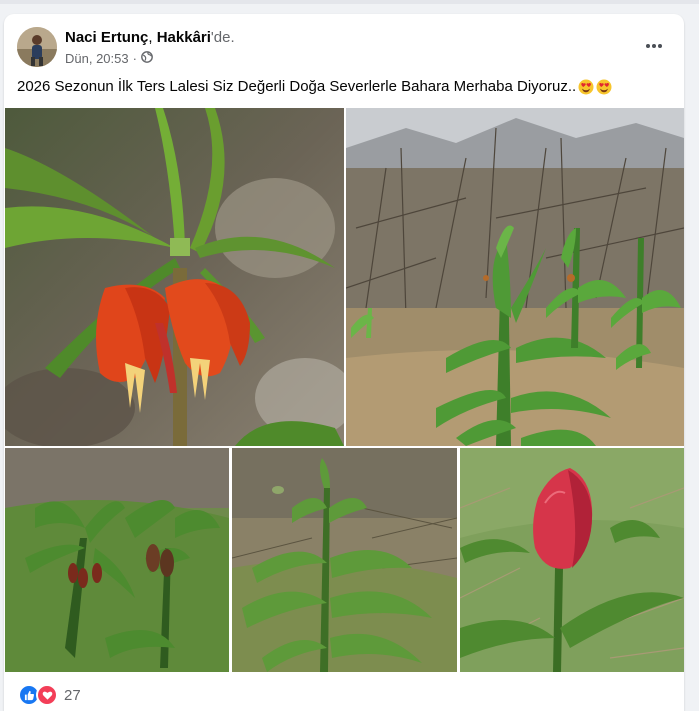 The height and width of the screenshot is (711, 699). What do you see at coordinates (117, 560) in the screenshot?
I see `photo-crown-imperial-buds` at bounding box center [117, 560].